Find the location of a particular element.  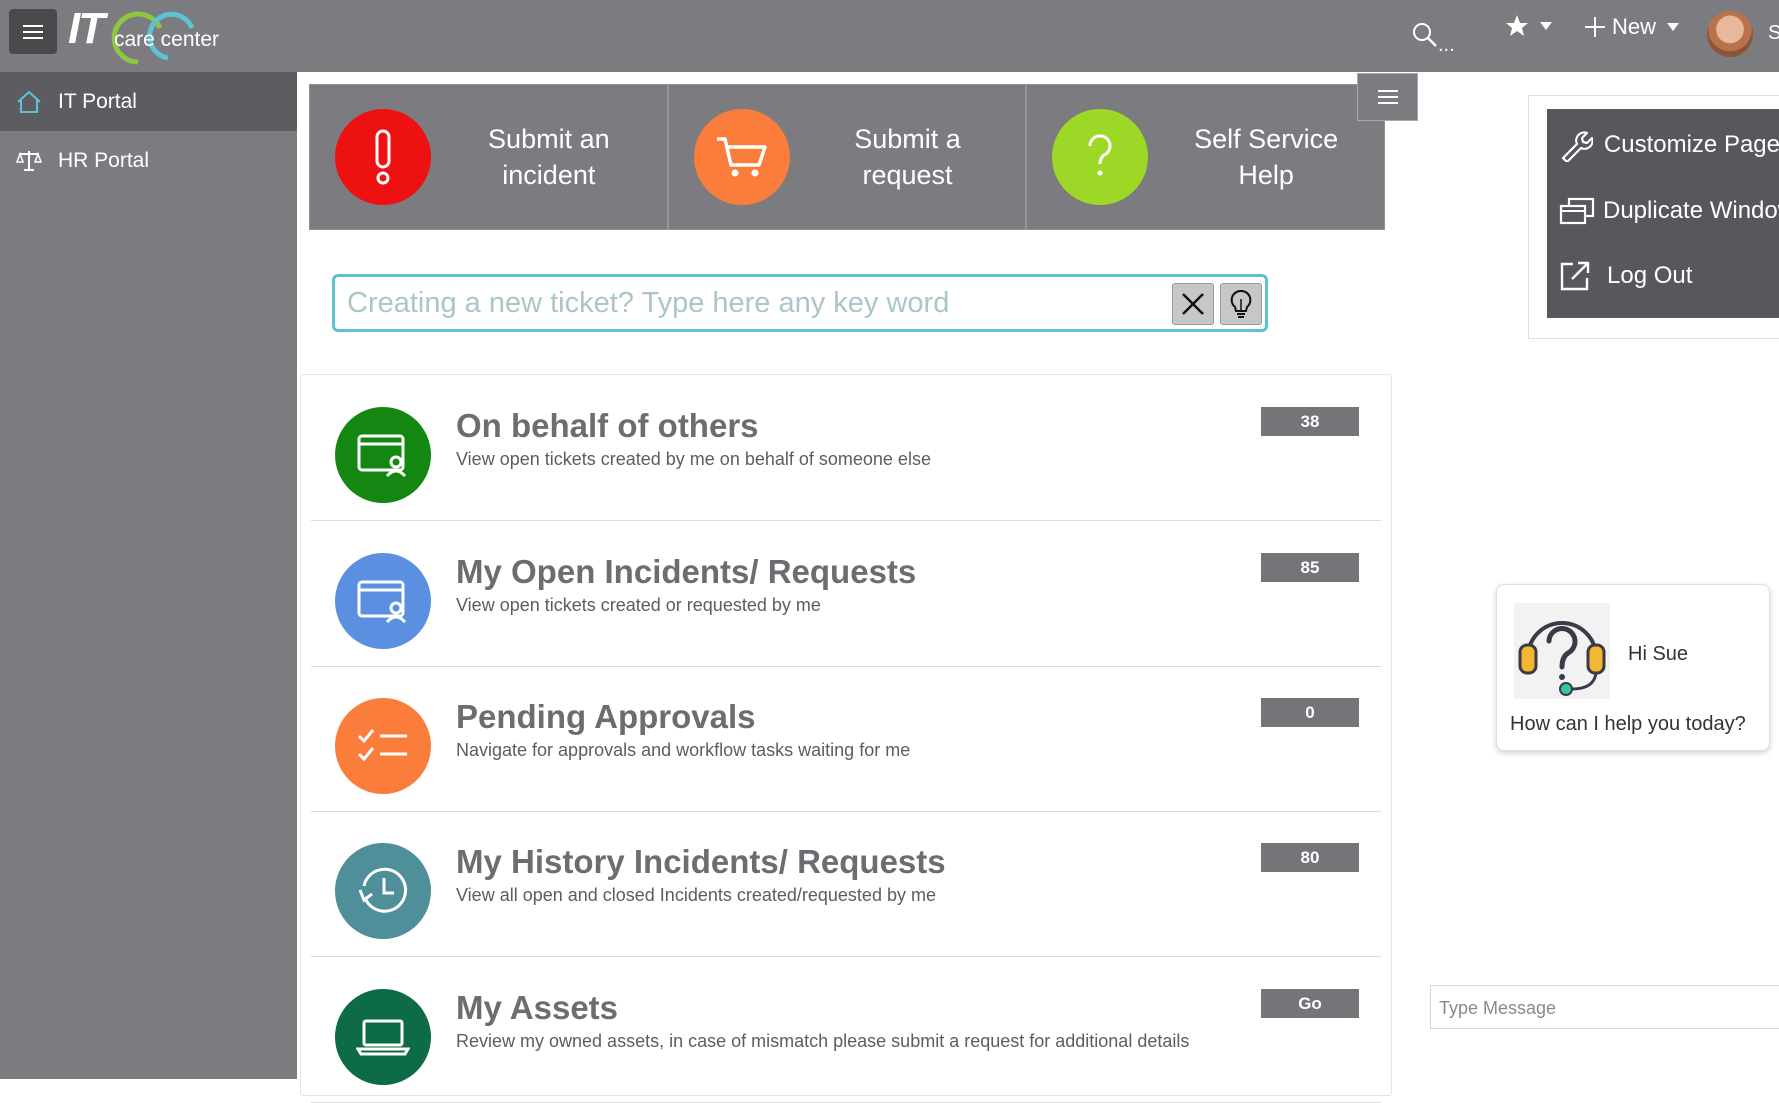

menu-item-label: Customize Page is located at coordinates (1691, 144).